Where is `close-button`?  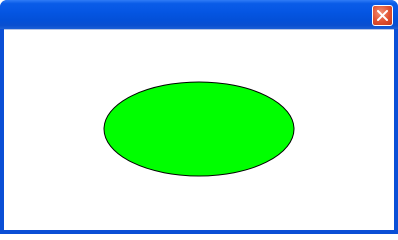 close-button is located at coordinates (382, 15).